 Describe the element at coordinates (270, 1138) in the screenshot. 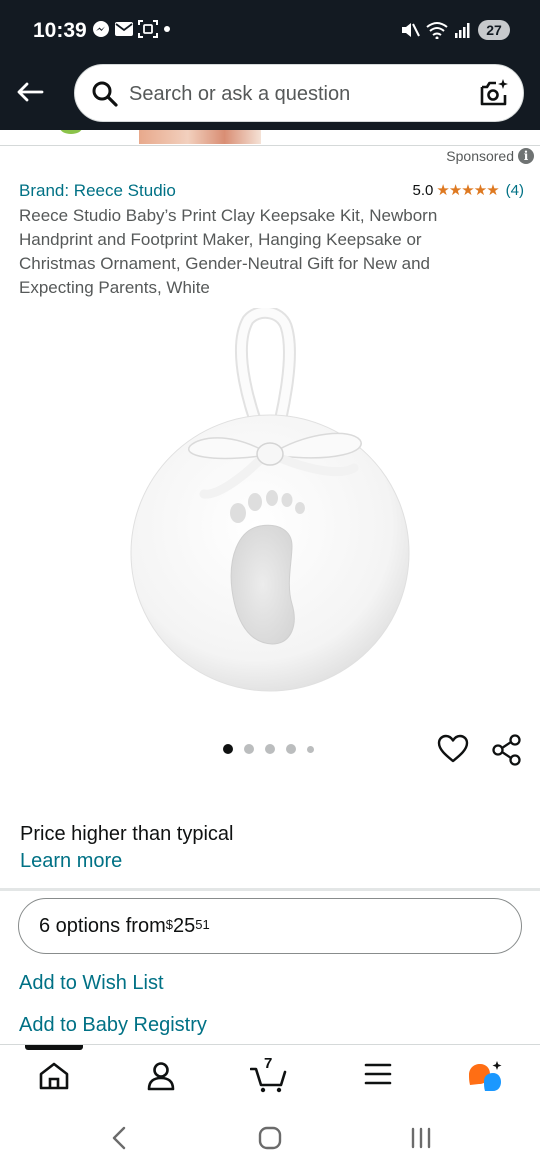

I see `system-home-icon` at that location.